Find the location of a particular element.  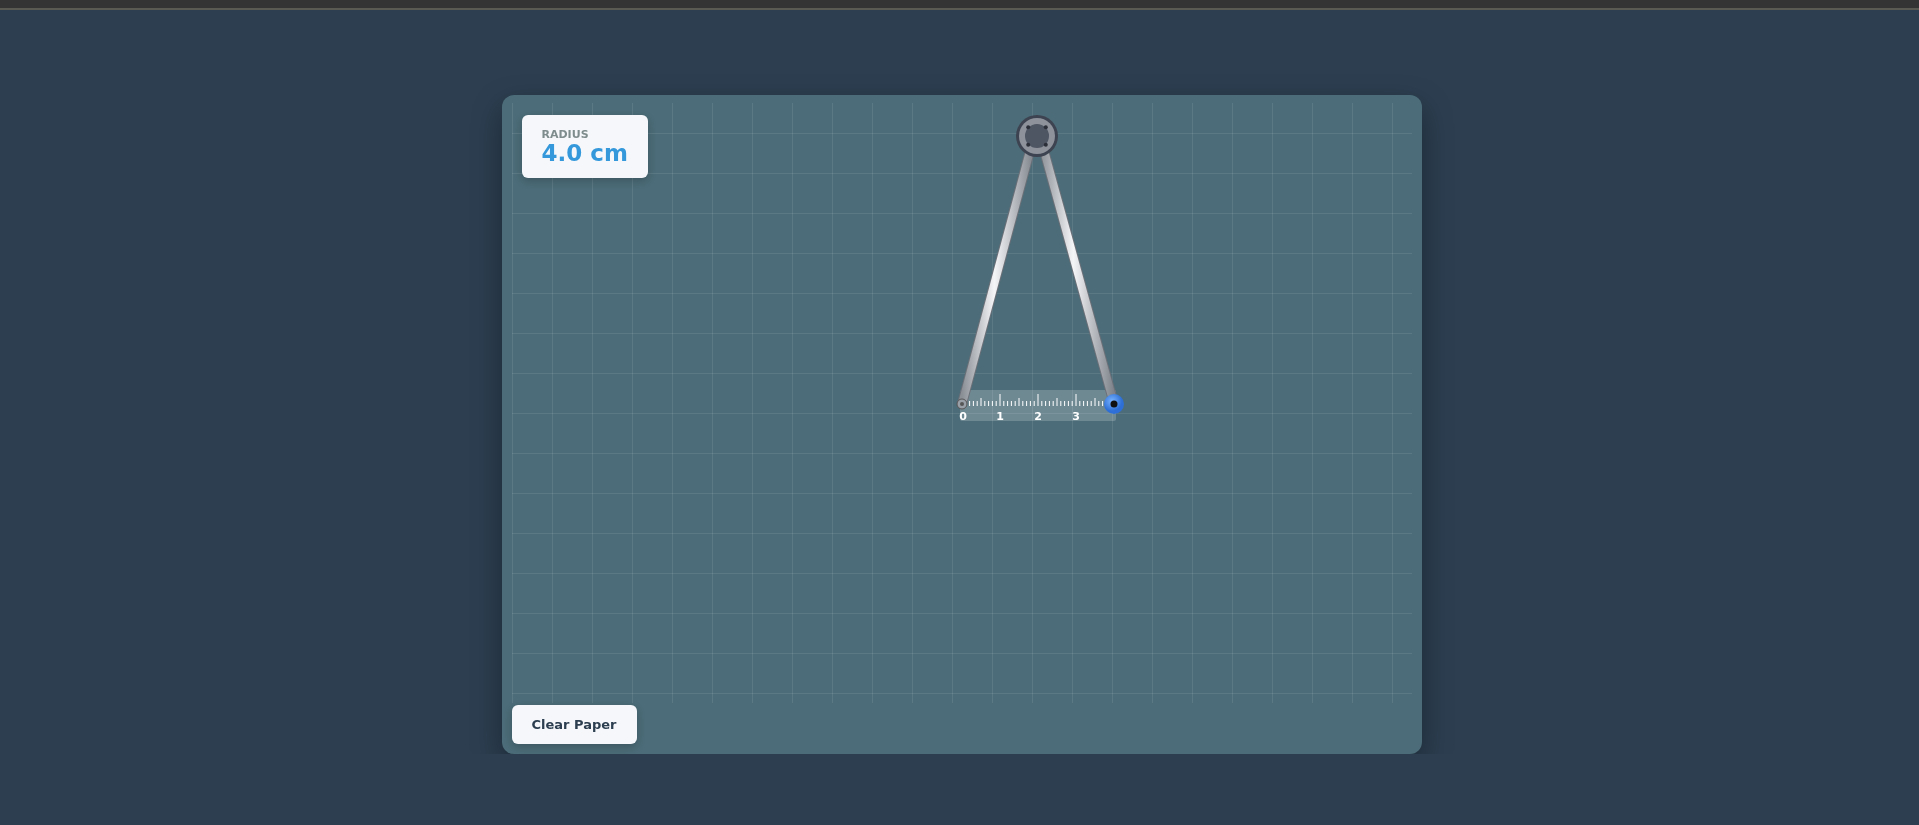

compass-drawing is located at coordinates (1040, 264).